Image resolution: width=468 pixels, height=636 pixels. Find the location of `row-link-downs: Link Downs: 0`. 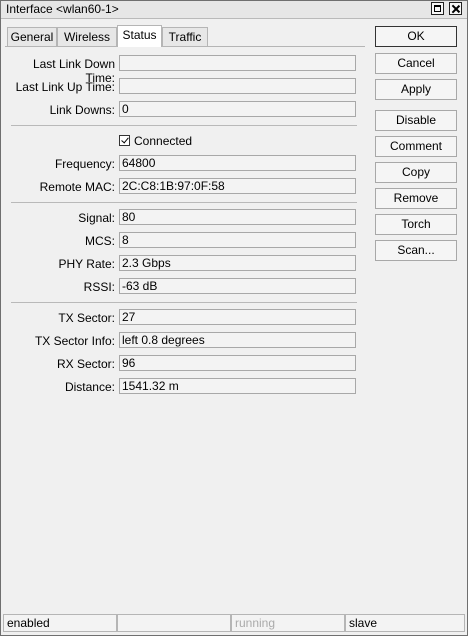

row-link-downs: Link Downs: 0 is located at coordinates (185, 110).